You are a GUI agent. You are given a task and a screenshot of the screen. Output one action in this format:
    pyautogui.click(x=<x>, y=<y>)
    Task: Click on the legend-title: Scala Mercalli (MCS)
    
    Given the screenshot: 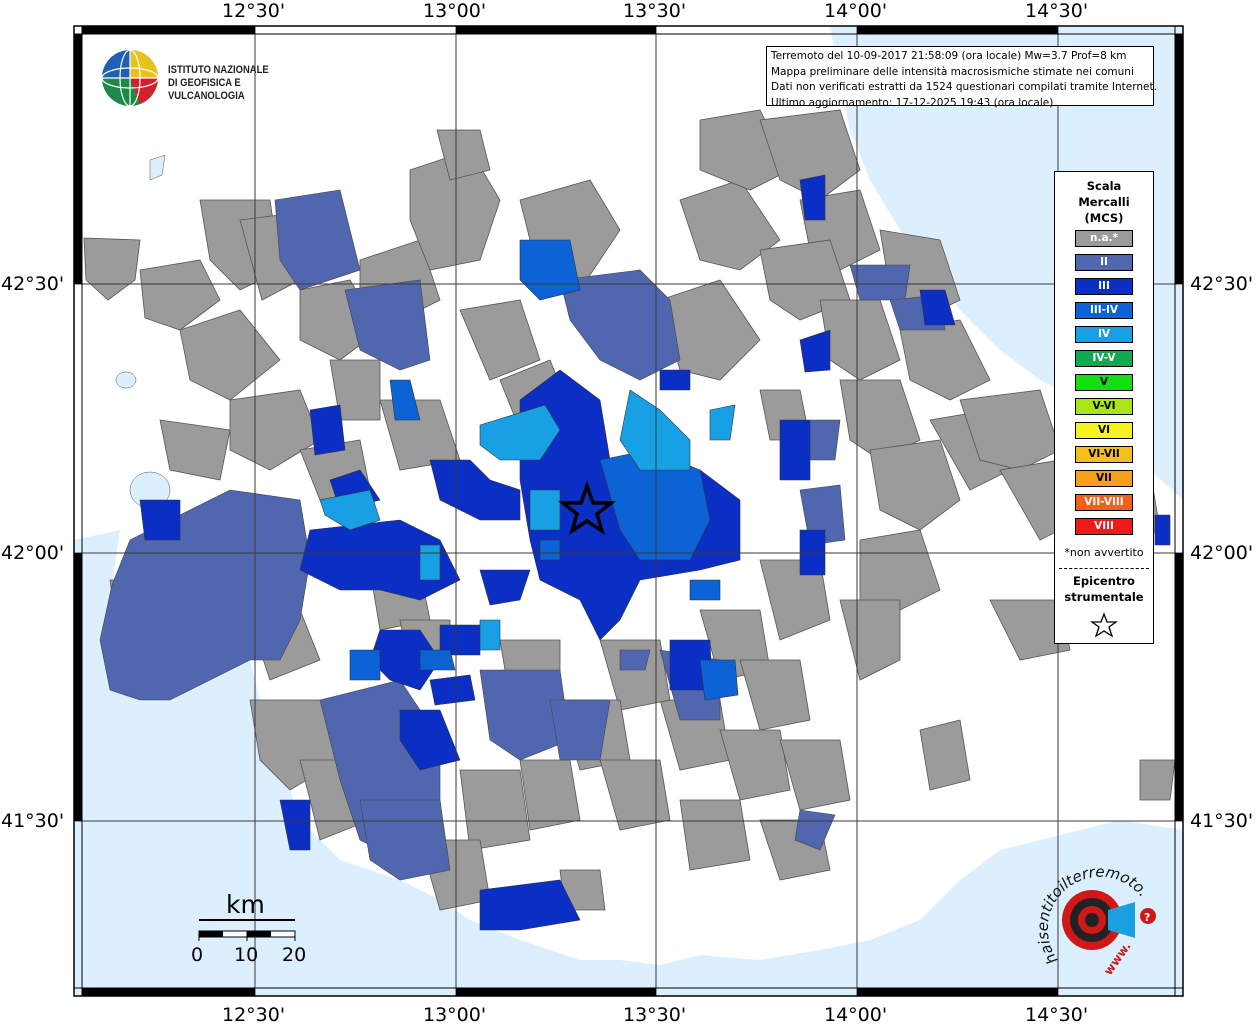 What is the action you would take?
    pyautogui.click(x=1104, y=202)
    